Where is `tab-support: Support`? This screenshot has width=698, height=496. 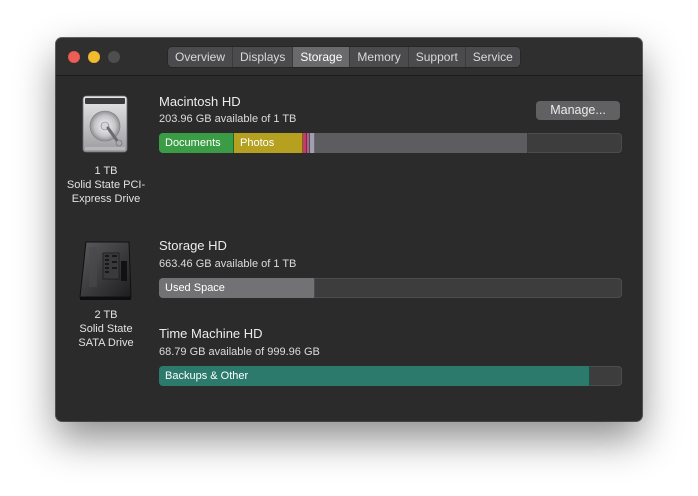
tab-support: Support is located at coordinates (437, 57).